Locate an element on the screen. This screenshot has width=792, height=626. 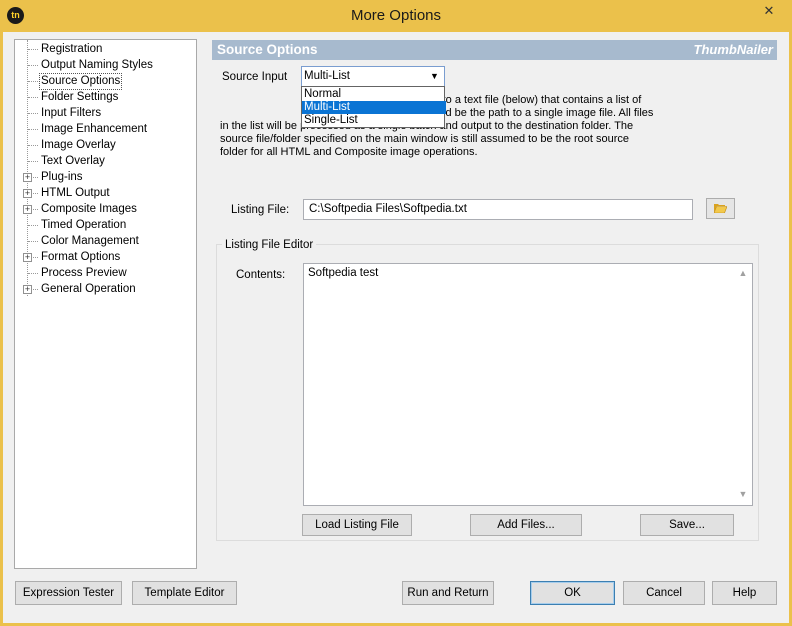
run-and-return-button: Run and Return is located at coordinates (448, 593).